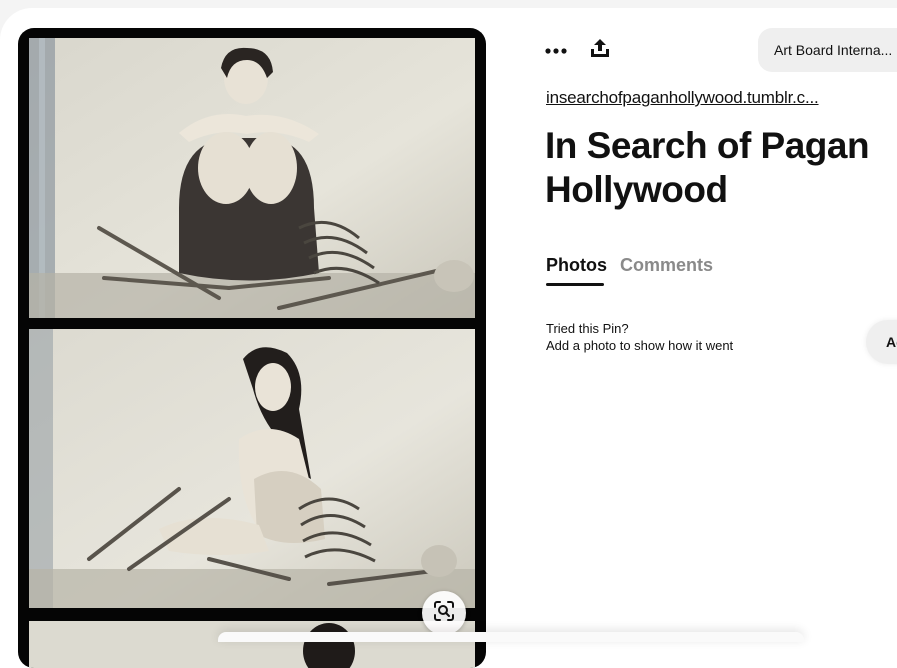 Image resolution: width=897 pixels, height=668 pixels. What do you see at coordinates (640, 345) in the screenshot?
I see `tried-pin-subtitle: Add a photo to show how it went` at bounding box center [640, 345].